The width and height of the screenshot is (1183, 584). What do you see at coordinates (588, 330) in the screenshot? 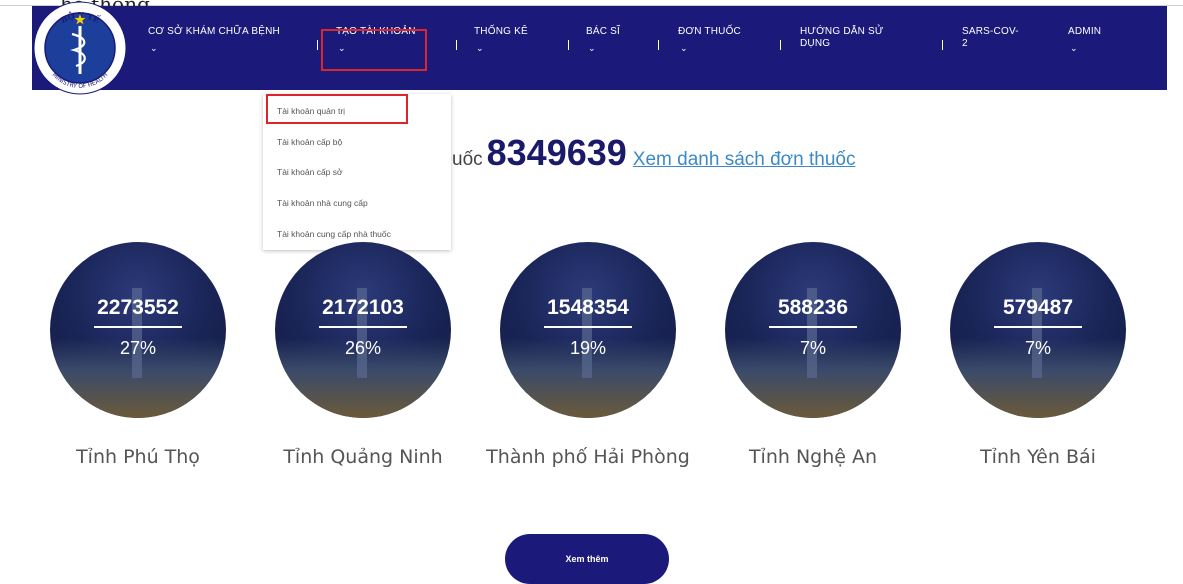
I see `province-stat-circle: 1548354 19%` at bounding box center [588, 330].